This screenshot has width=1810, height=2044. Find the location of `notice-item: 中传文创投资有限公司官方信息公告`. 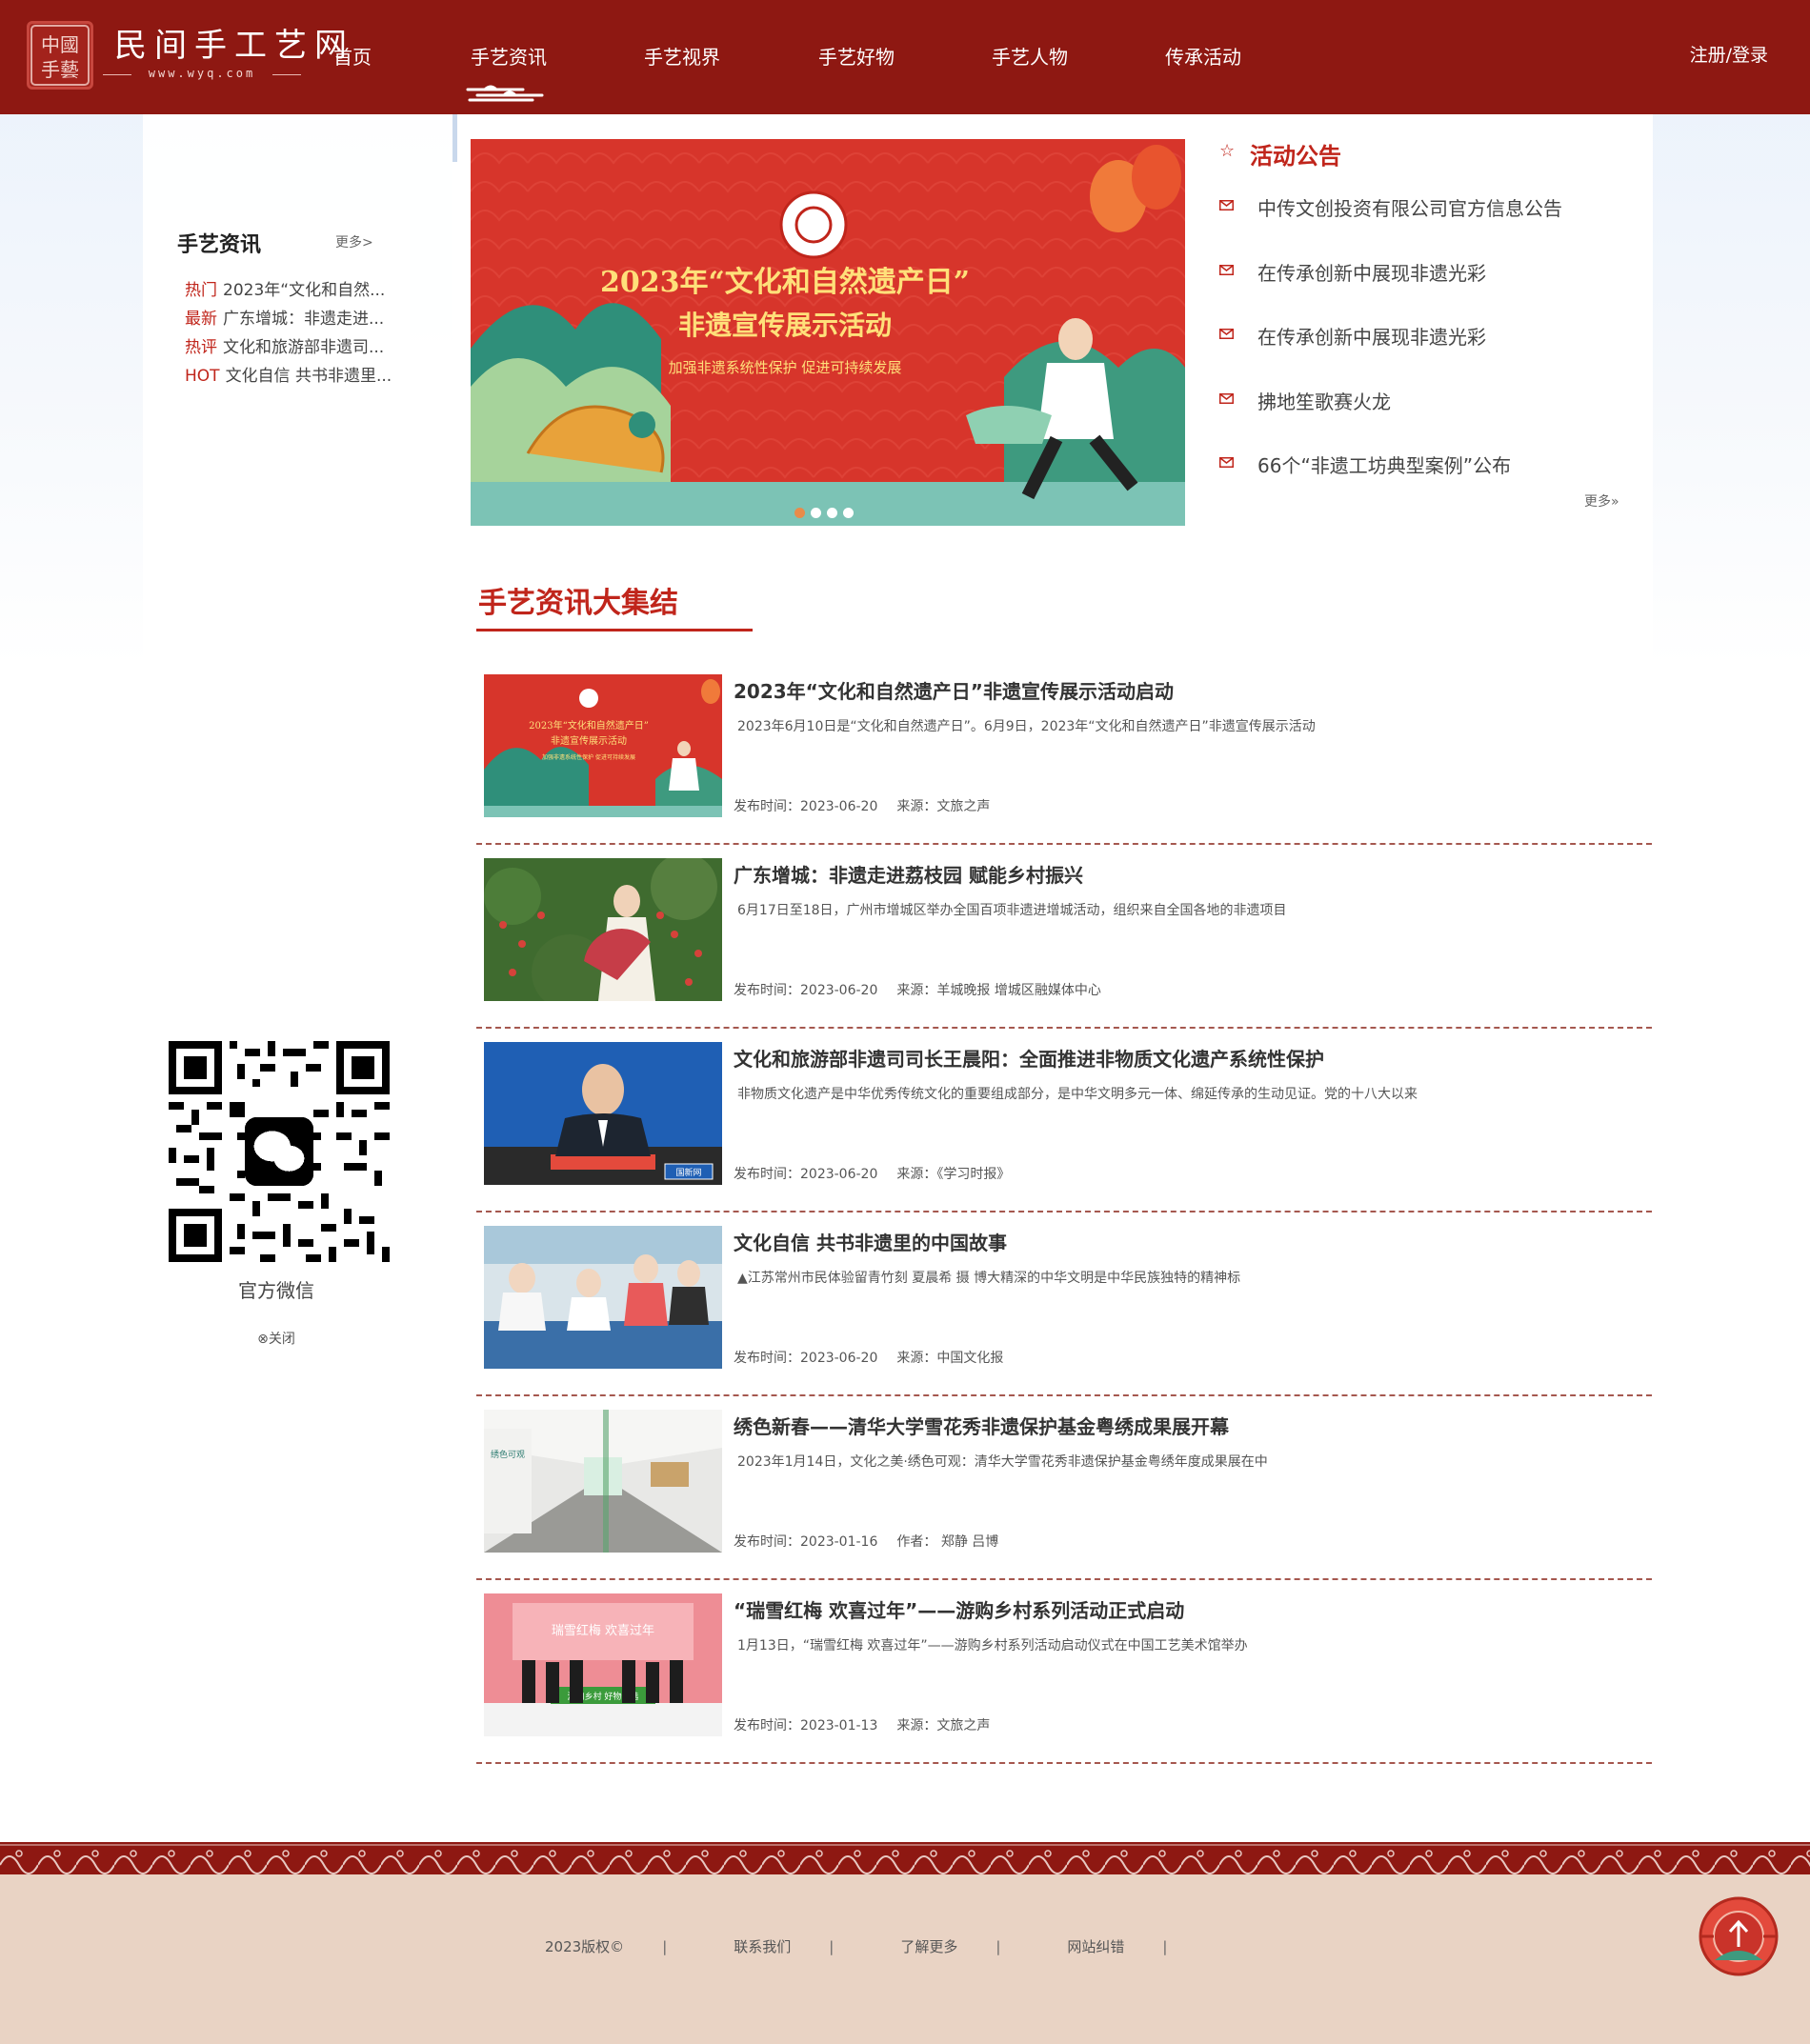

notice-item: 中传文创投资有限公司官方信息公告 is located at coordinates (1429, 225).